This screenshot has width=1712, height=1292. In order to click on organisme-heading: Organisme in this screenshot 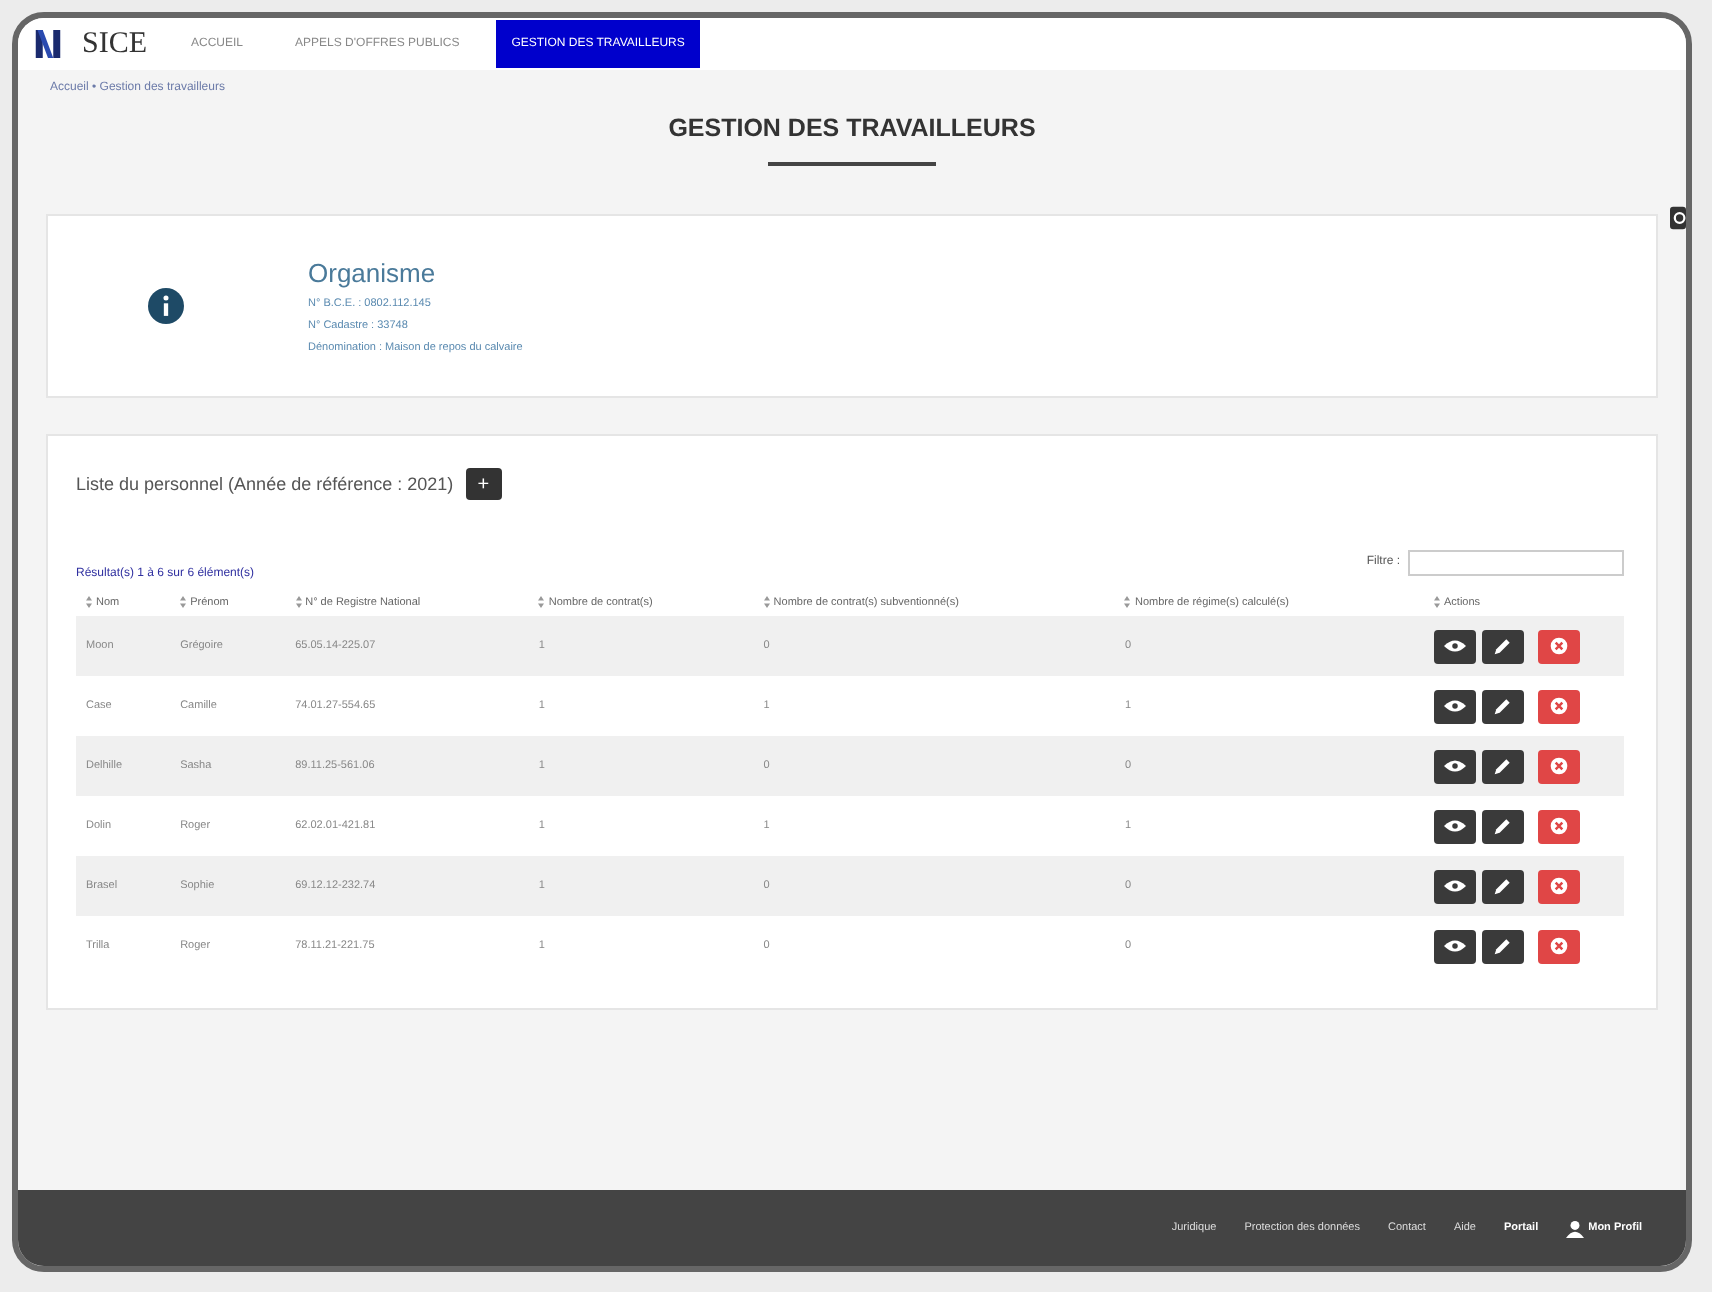, I will do `click(373, 273)`.